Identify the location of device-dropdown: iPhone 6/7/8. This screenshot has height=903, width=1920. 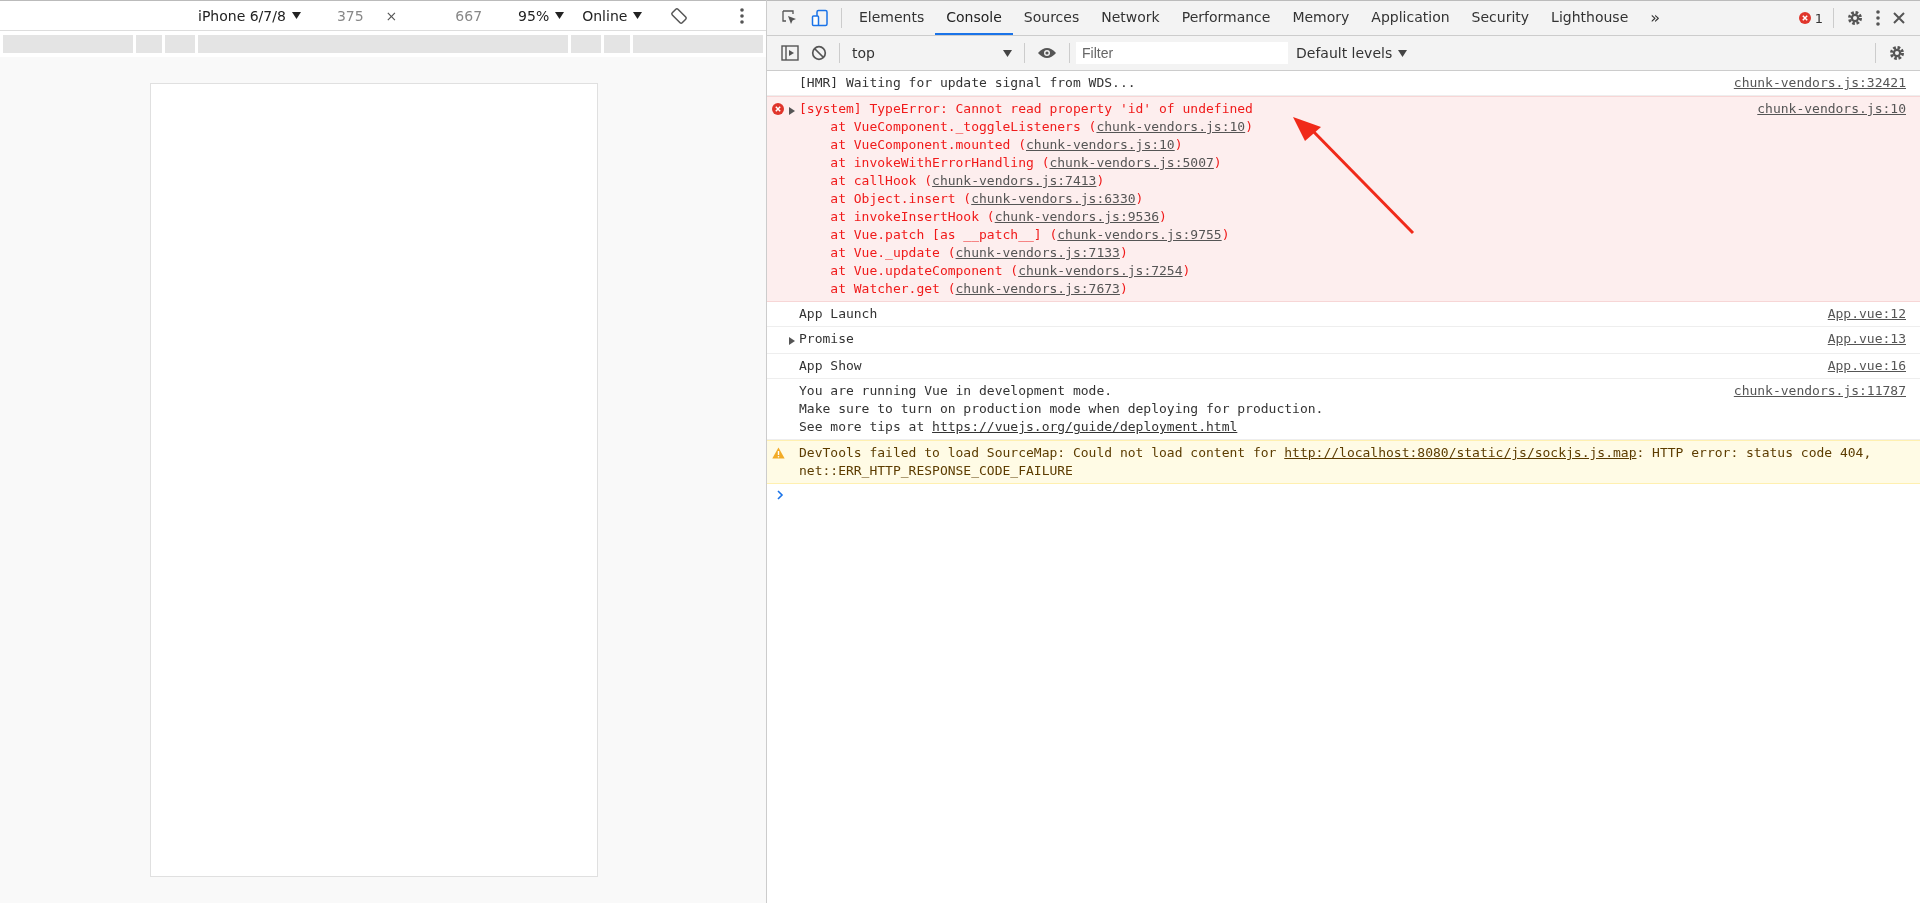
(249, 15).